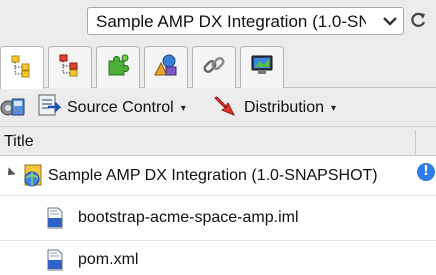 The height and width of the screenshot is (275, 436). I want to click on refresh-icon, so click(418, 20).